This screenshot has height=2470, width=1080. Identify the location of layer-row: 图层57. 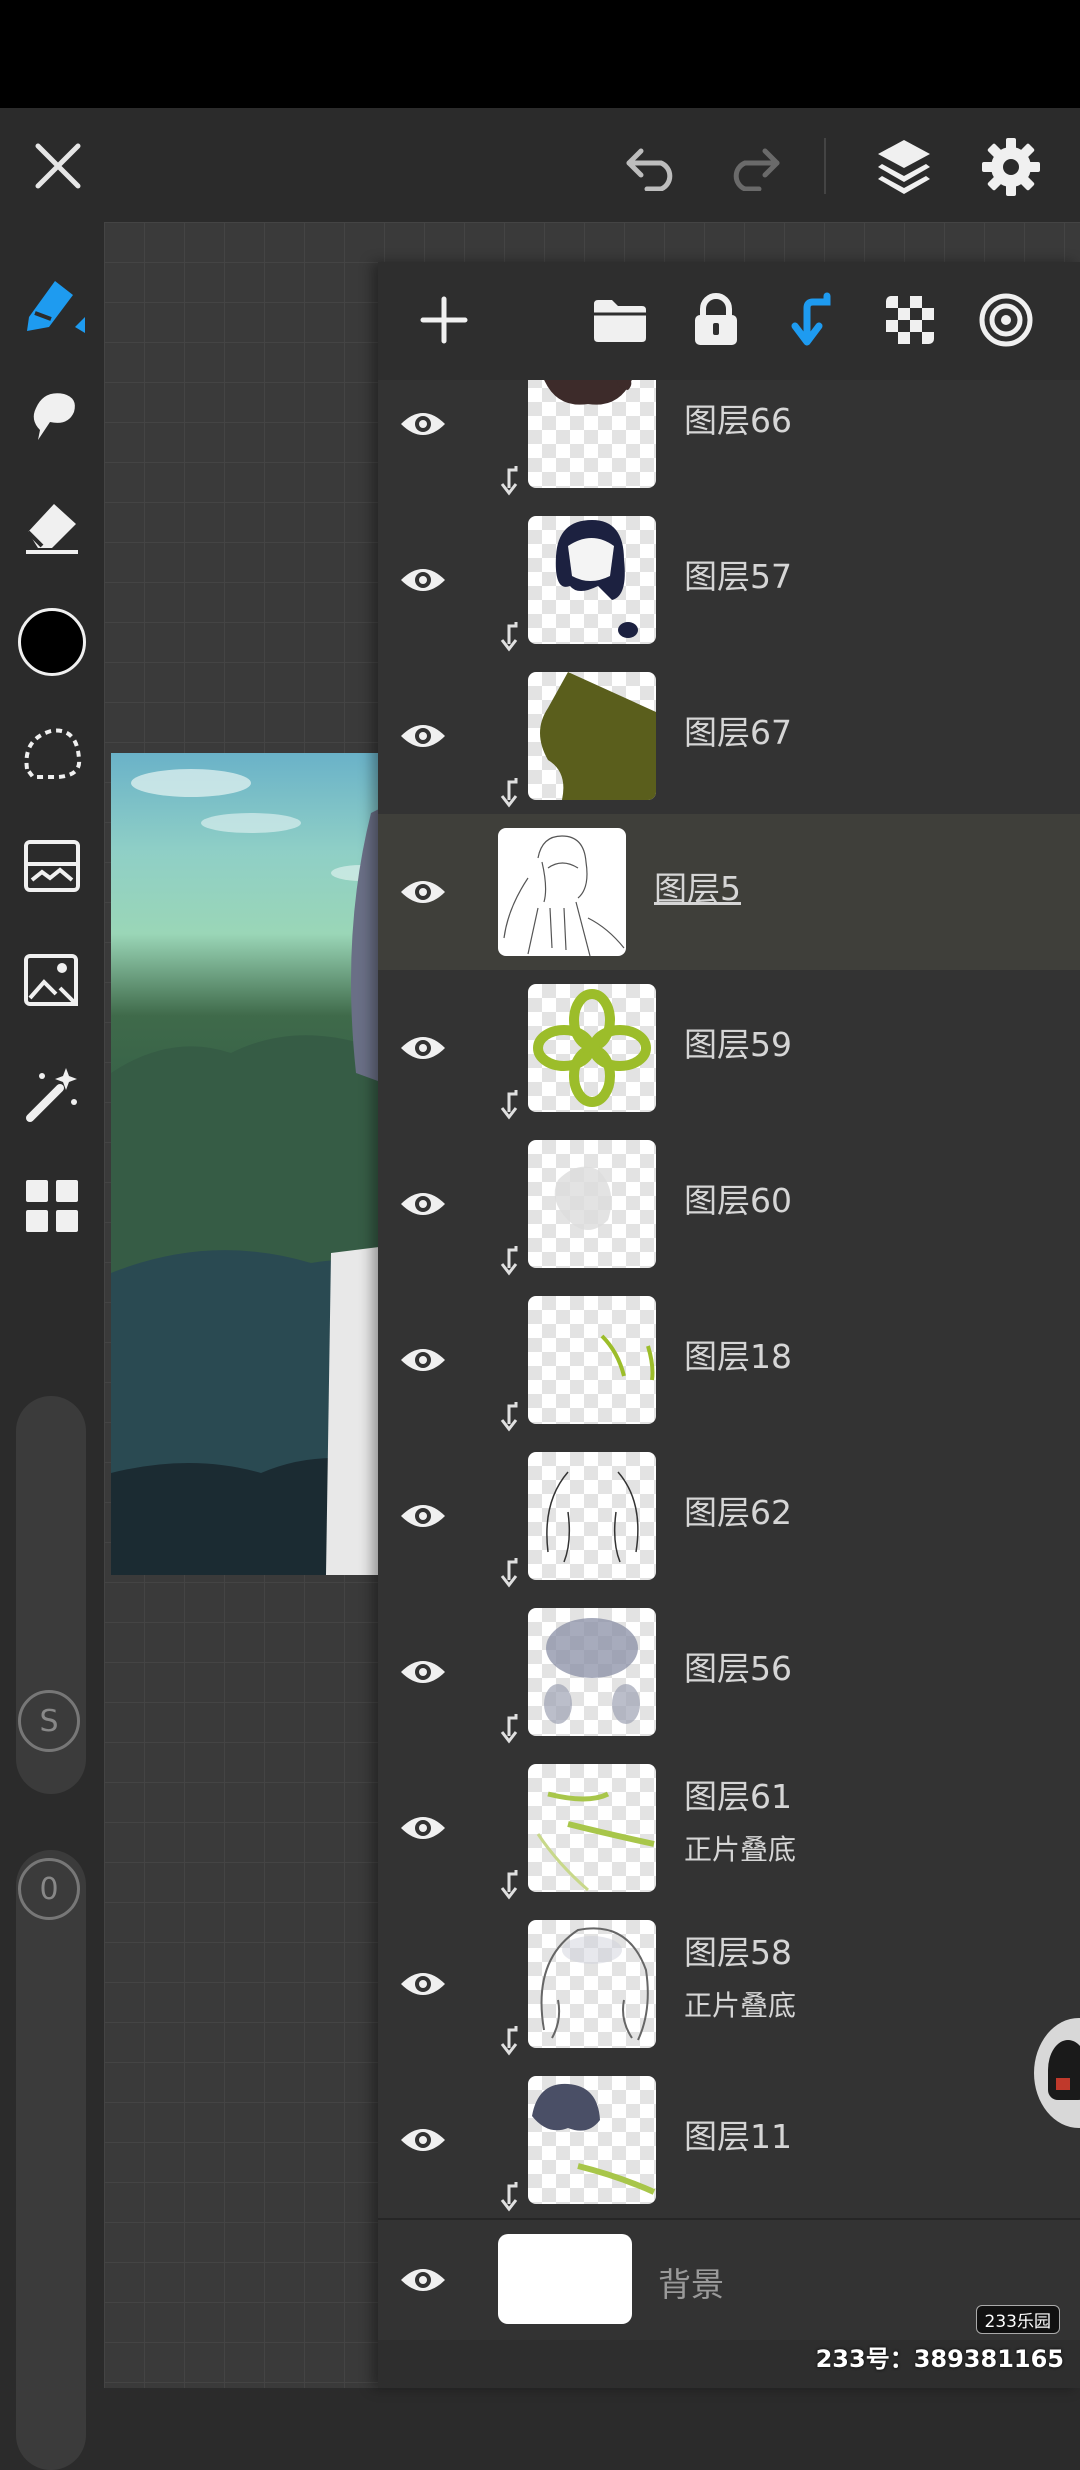
(729, 581).